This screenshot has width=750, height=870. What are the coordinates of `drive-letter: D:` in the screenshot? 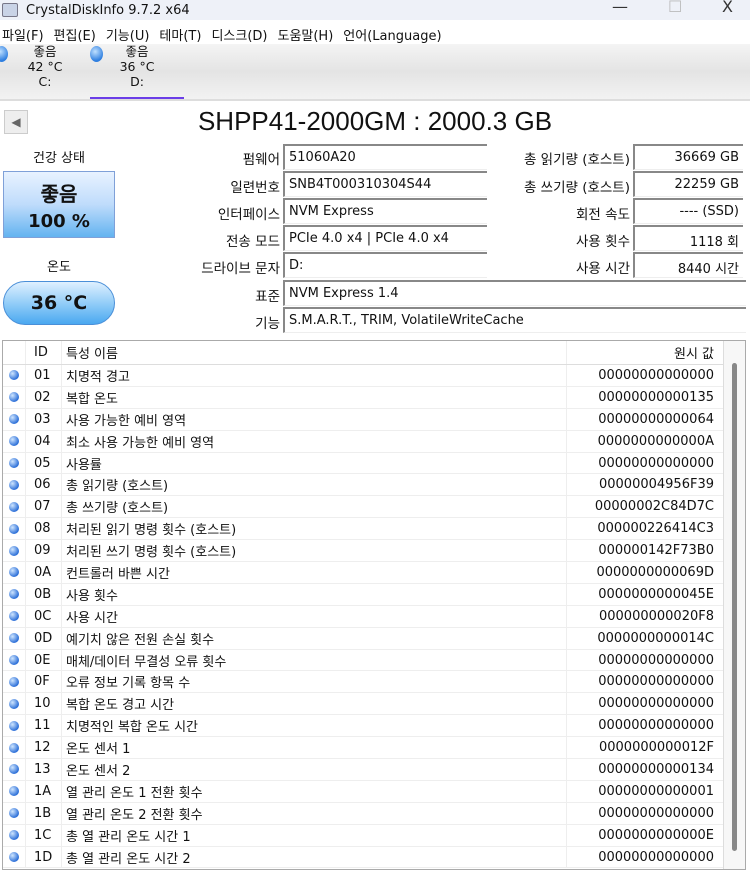 It's located at (137, 81).